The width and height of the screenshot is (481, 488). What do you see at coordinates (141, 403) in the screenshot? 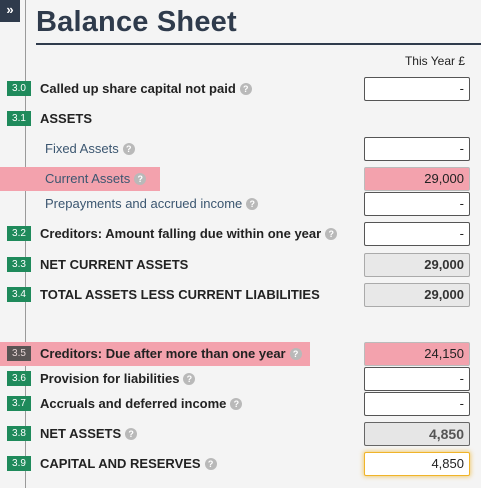
I see `row-label: Accruals and deferred income?` at bounding box center [141, 403].